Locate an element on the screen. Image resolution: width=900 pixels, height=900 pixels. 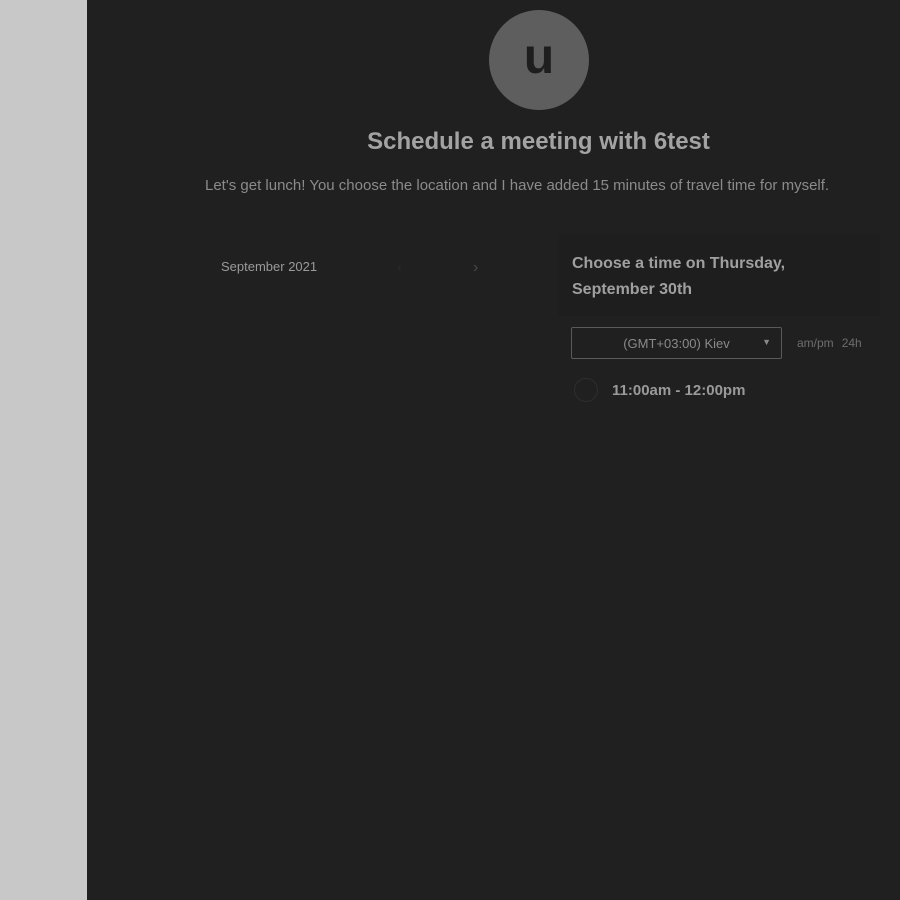
time-slot-label: 11:00am - 12:00pm is located at coordinates (679, 390).